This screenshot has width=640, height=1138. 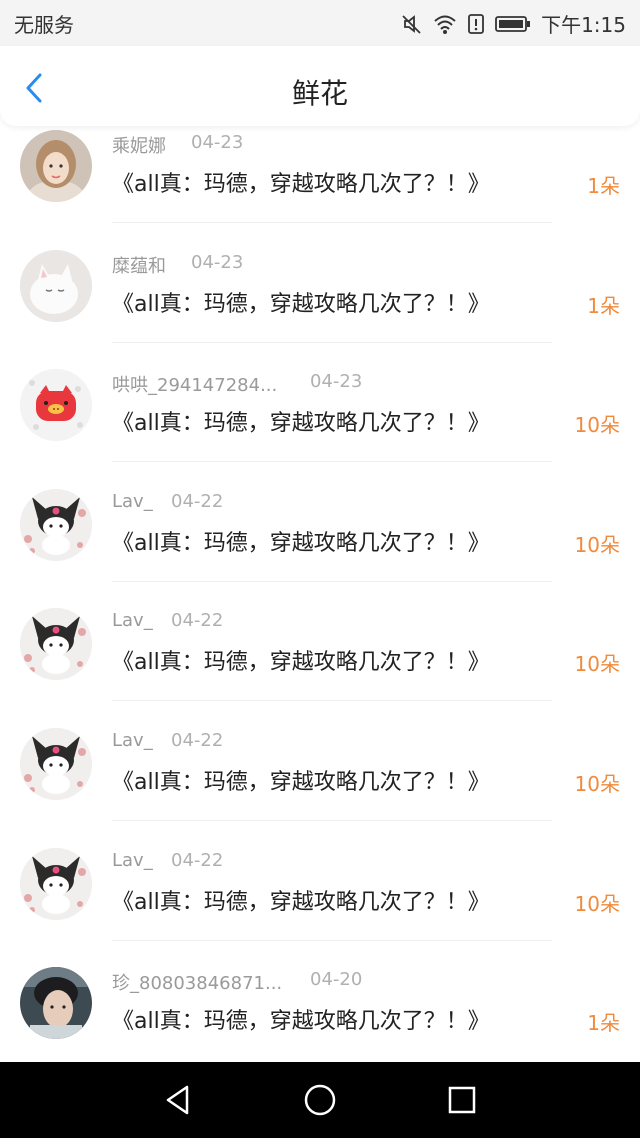 What do you see at coordinates (336, 980) in the screenshot?
I see `gift-date: 04-20` at bounding box center [336, 980].